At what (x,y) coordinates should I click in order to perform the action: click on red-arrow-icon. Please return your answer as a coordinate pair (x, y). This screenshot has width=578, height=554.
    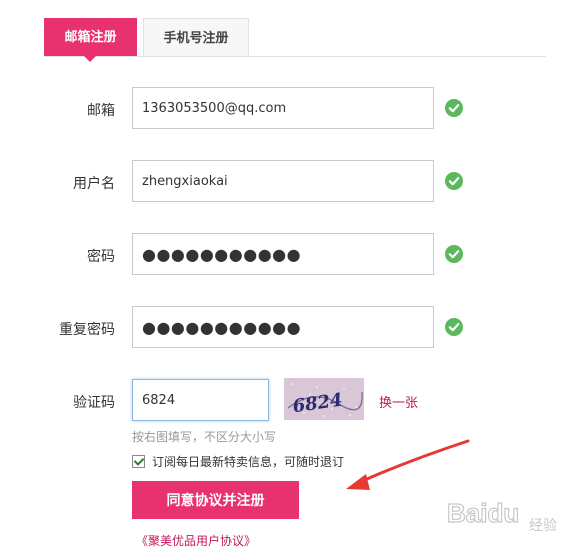
    Looking at the image, I should click on (408, 464).